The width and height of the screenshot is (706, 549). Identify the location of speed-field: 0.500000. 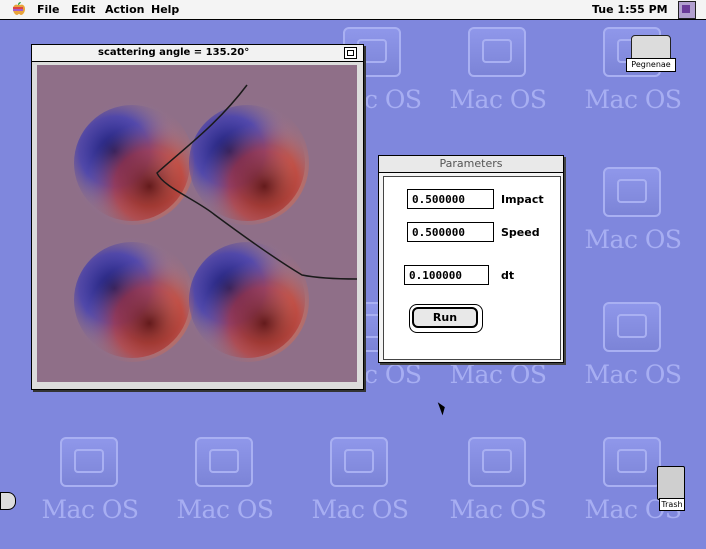
(450, 232).